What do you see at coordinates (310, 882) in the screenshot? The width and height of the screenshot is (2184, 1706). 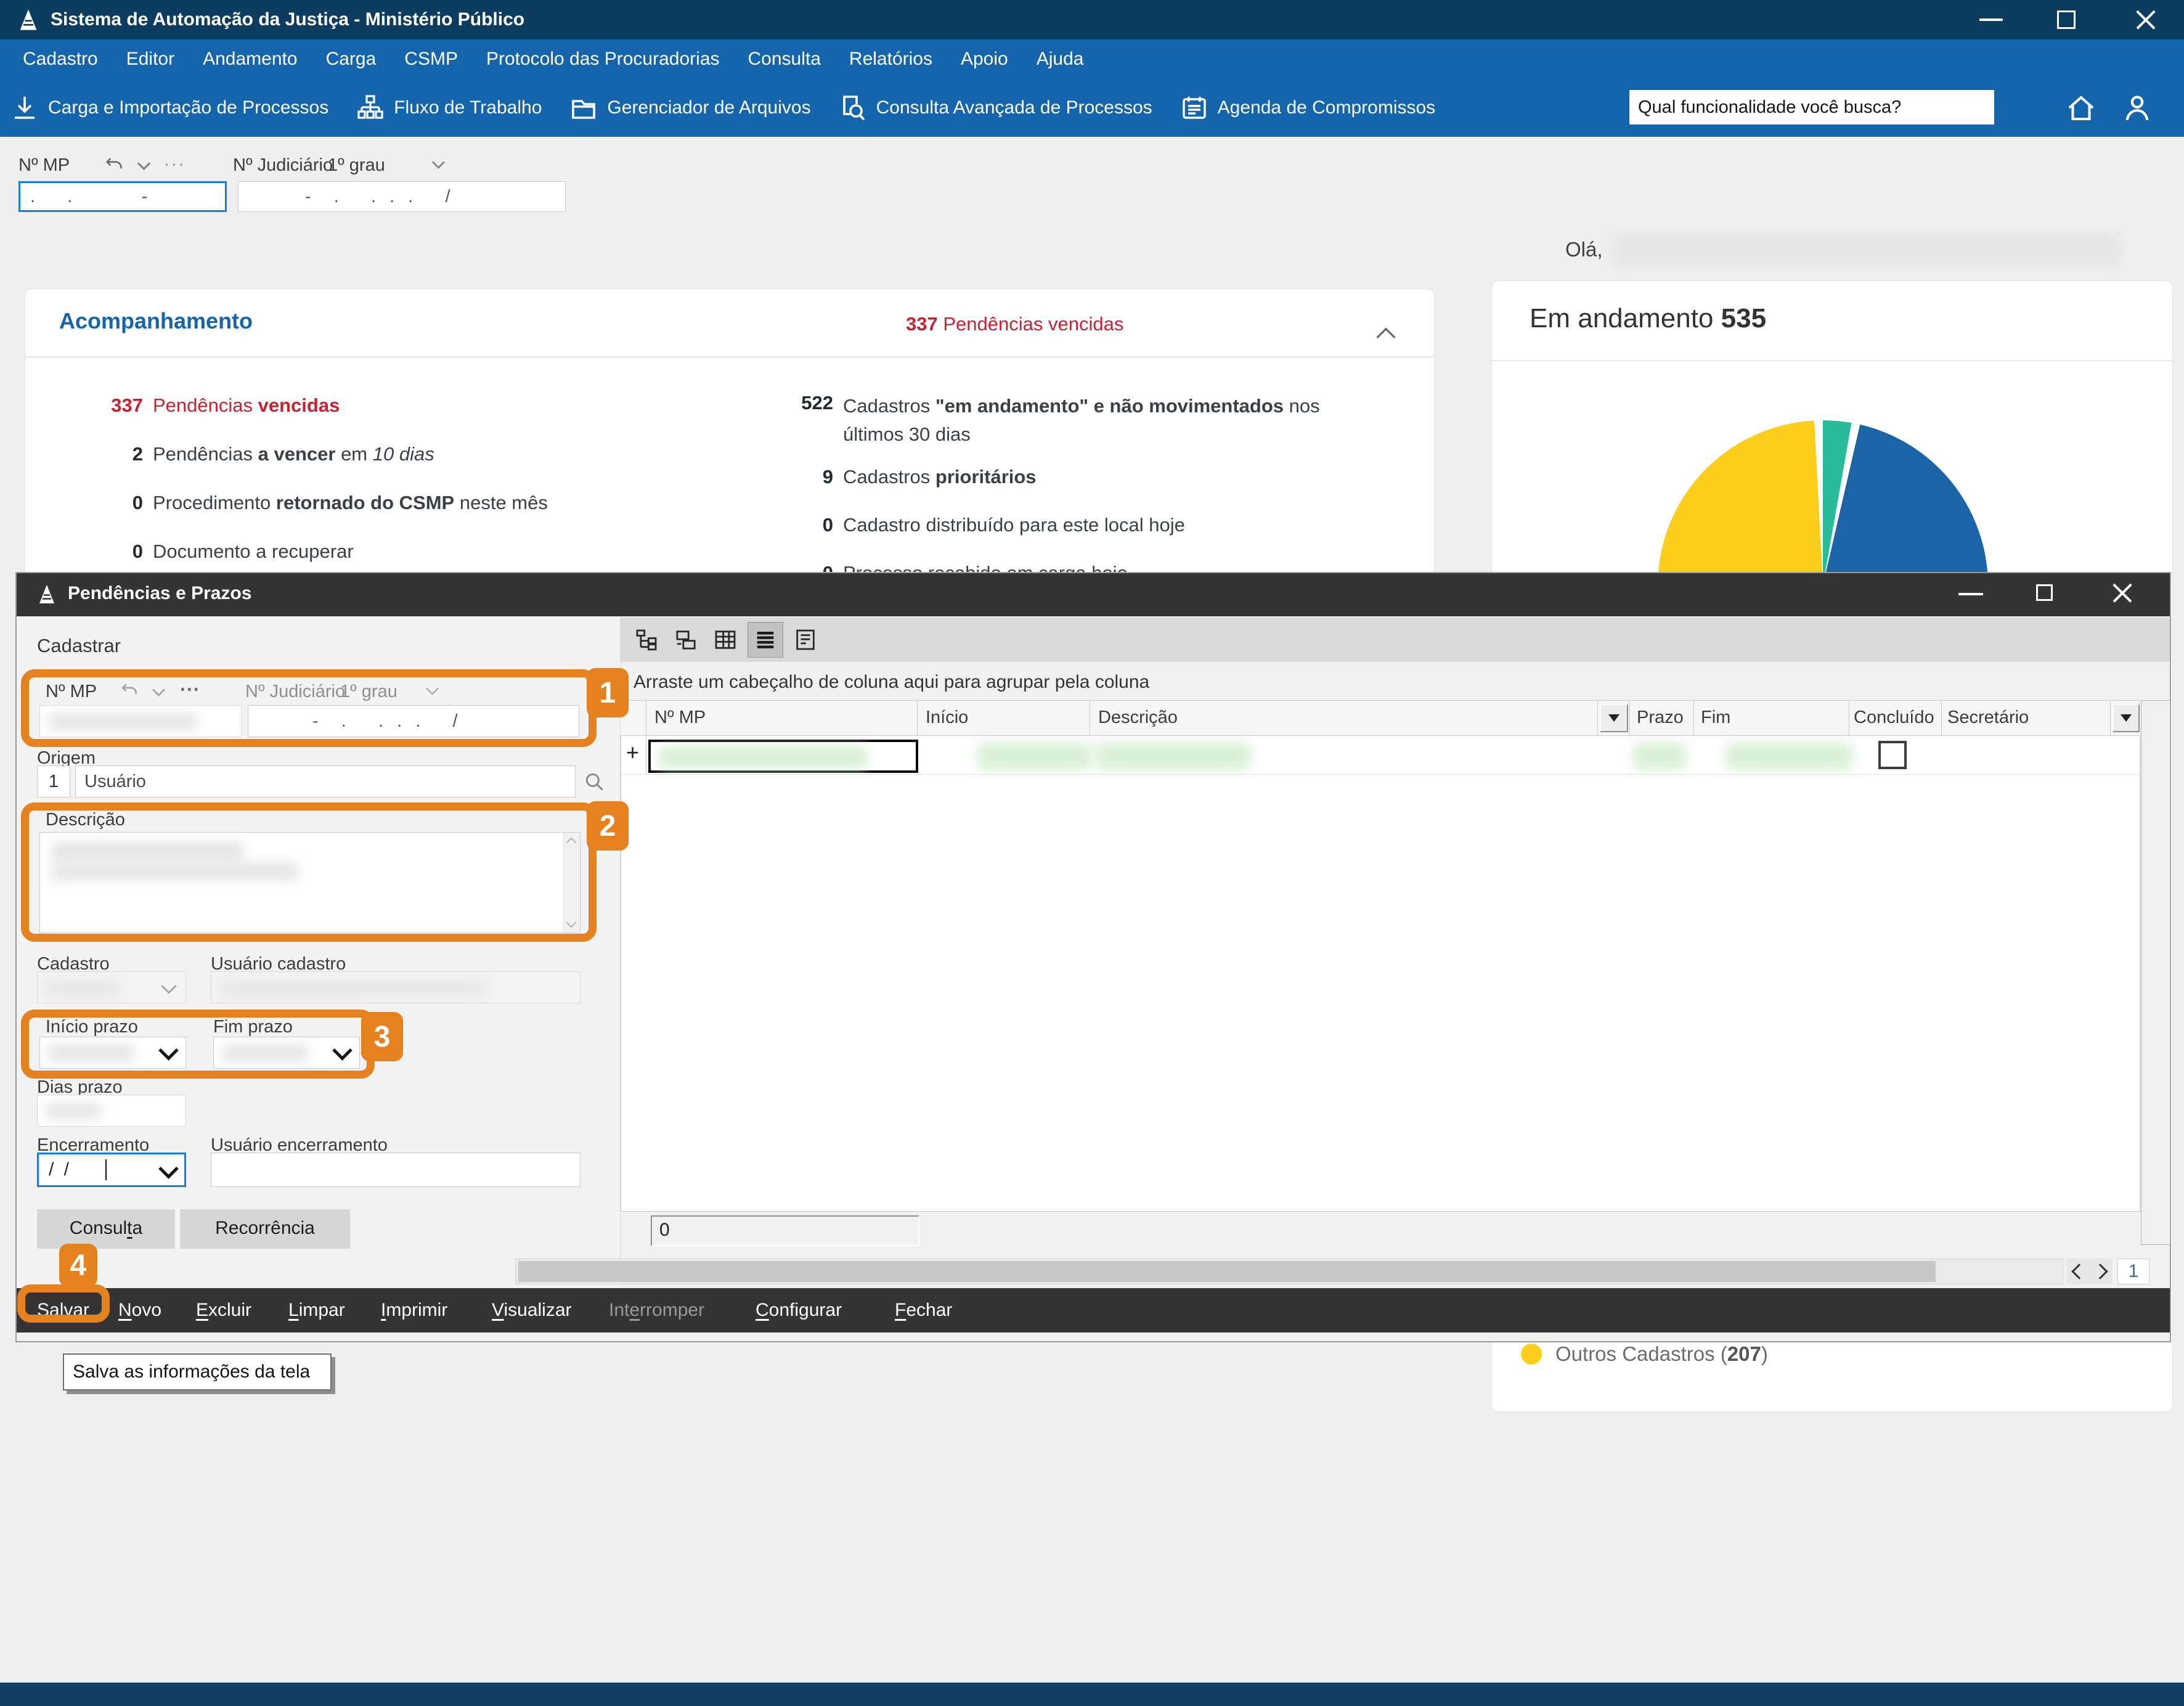 I see `descricao-textarea` at bounding box center [310, 882].